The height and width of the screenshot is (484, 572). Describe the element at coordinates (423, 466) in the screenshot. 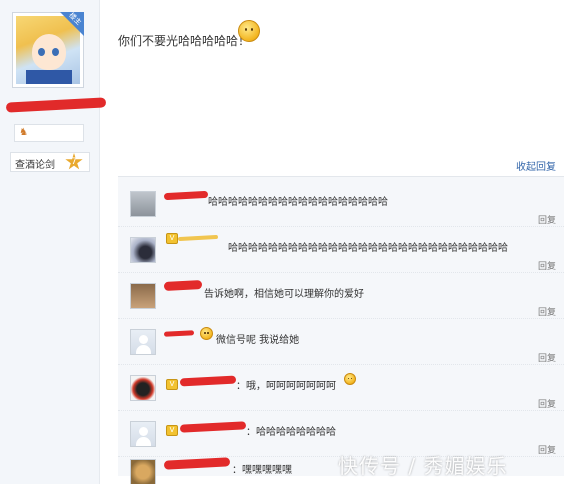

I see `watermark-text: 快传号 / 秀媚娱乐` at that location.